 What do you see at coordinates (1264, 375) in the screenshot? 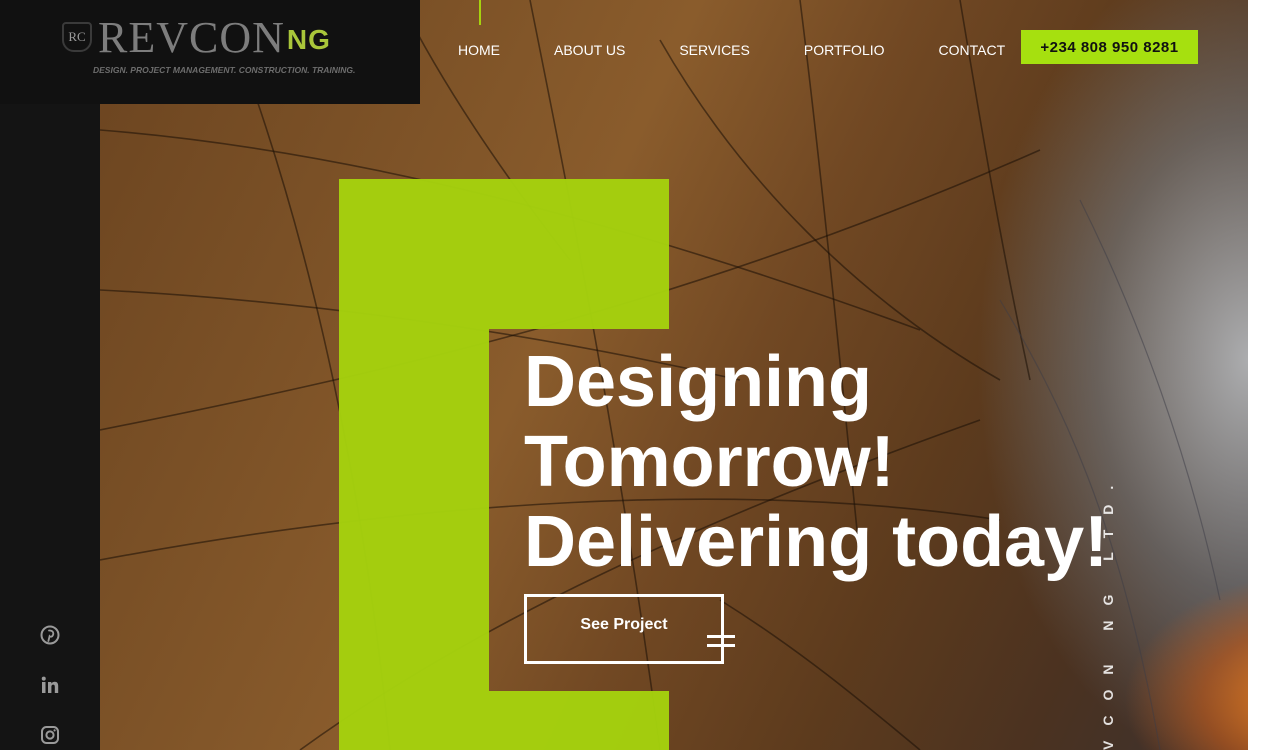
I see `right-margin` at bounding box center [1264, 375].